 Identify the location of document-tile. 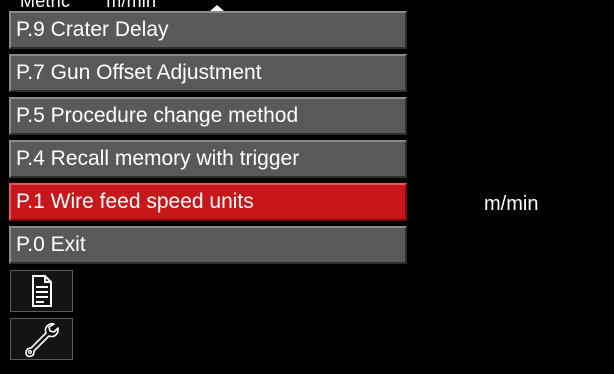
(41, 291).